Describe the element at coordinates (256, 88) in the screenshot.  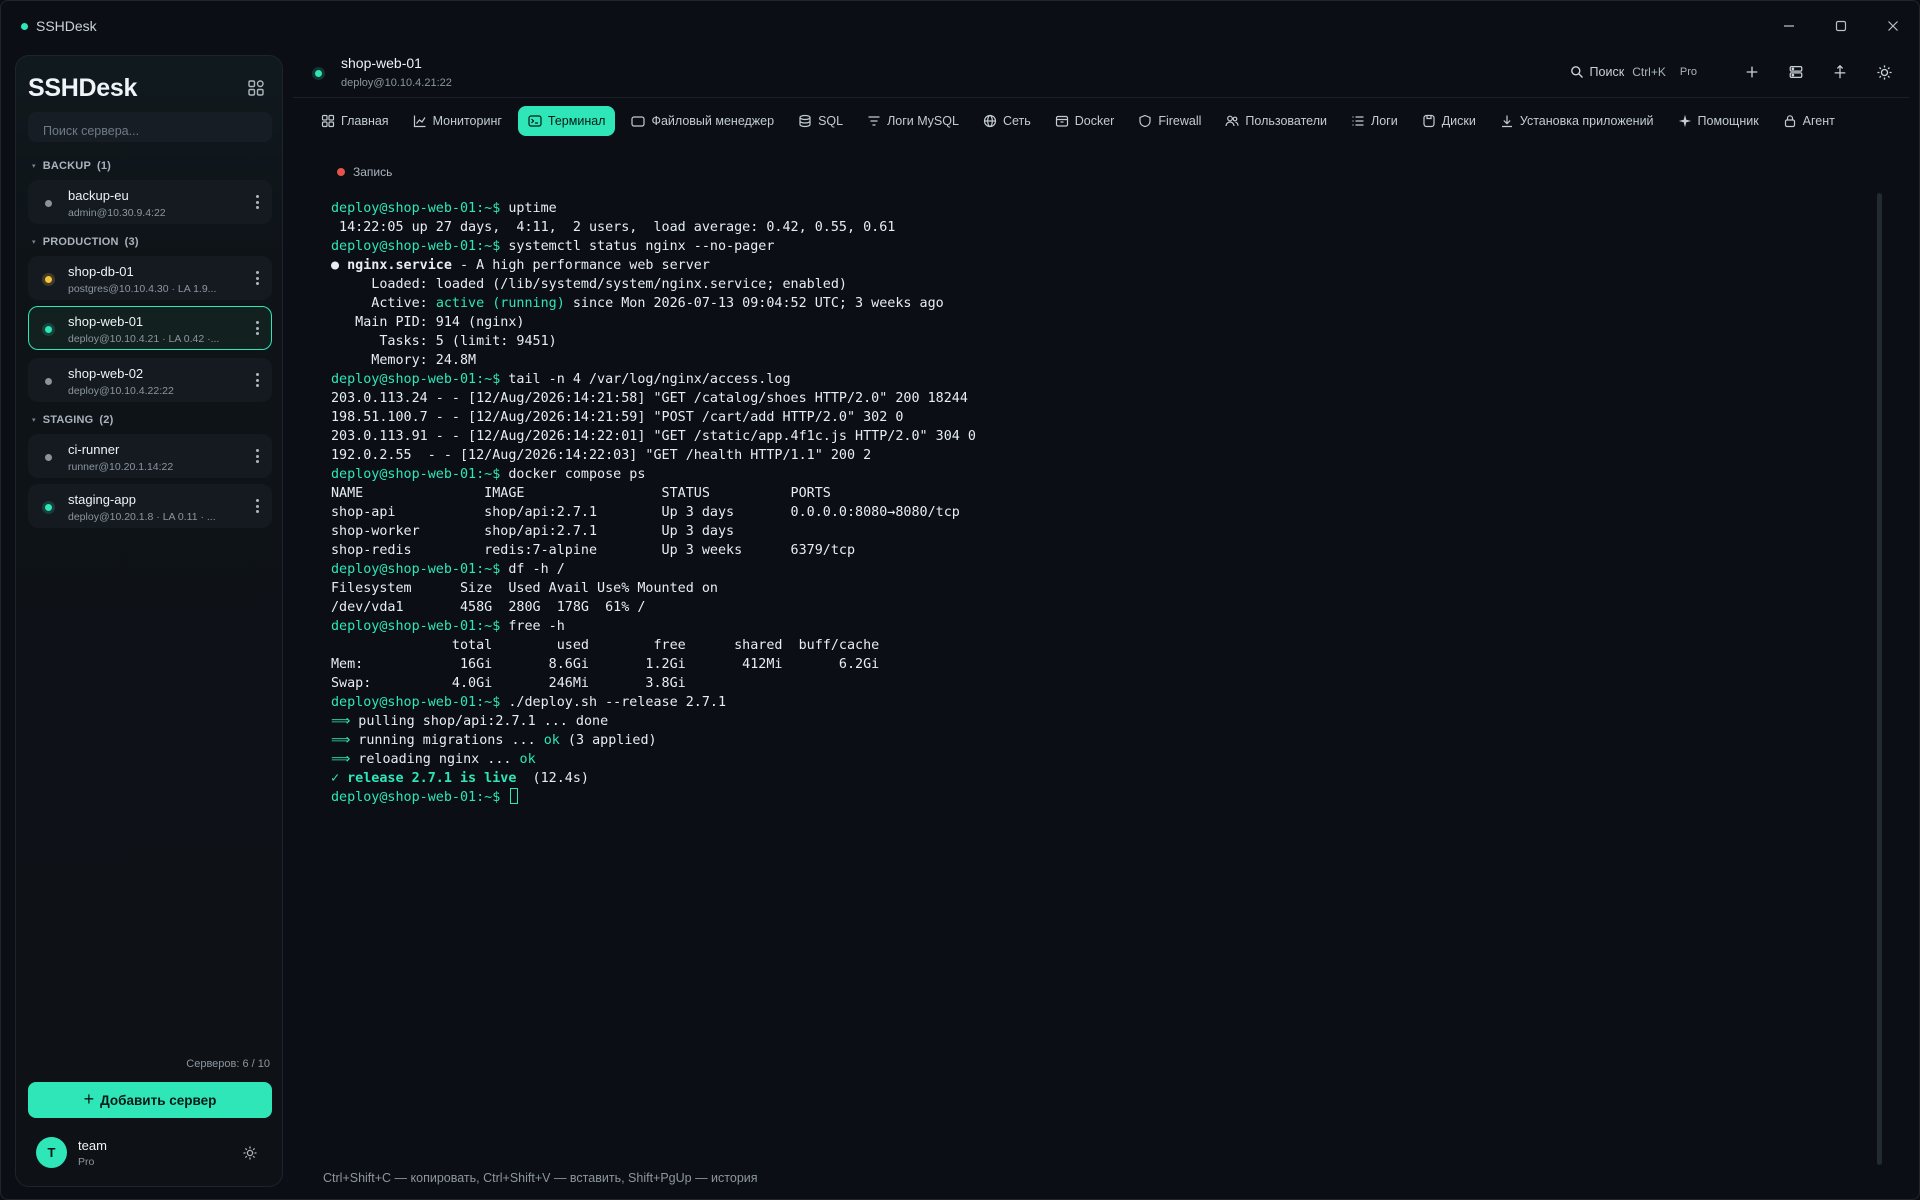
I see `grid-icon` at that location.